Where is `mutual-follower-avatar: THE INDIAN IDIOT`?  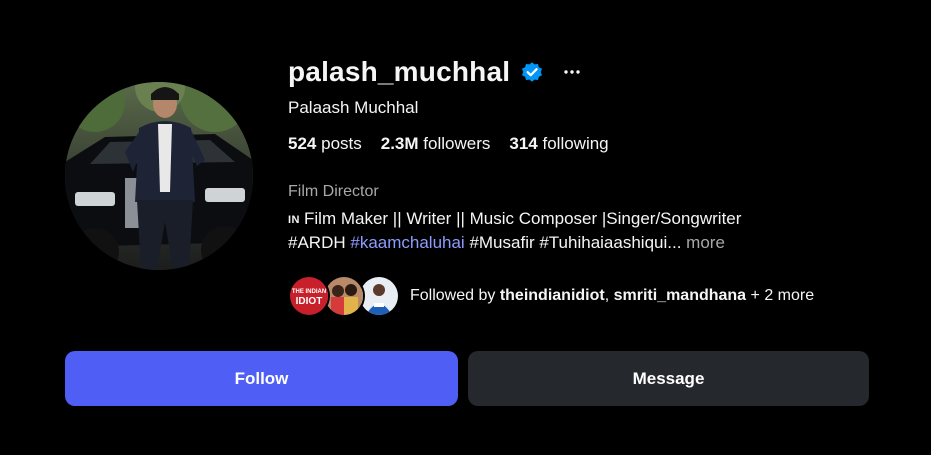 mutual-follower-avatar: THE INDIAN IDIOT is located at coordinates (309, 296).